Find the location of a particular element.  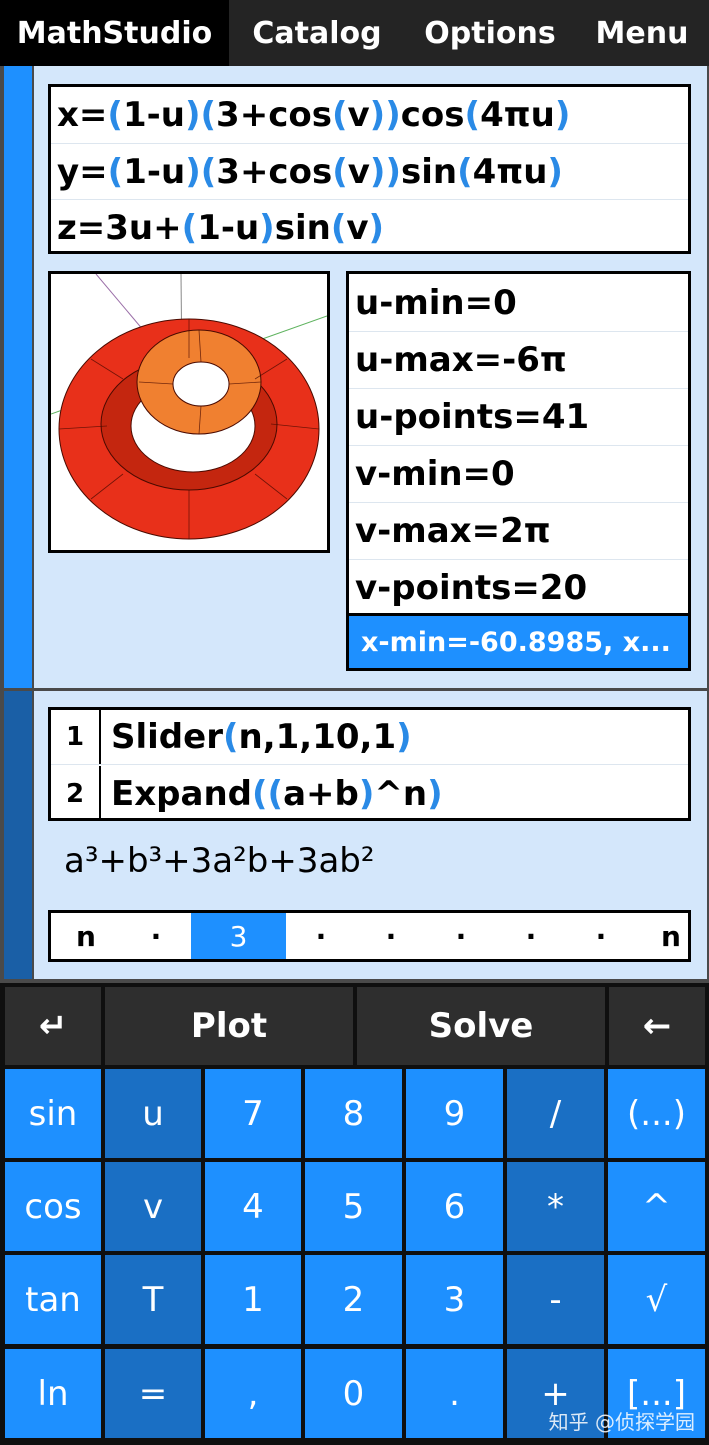

key-: ^ is located at coordinates (656, 1206).